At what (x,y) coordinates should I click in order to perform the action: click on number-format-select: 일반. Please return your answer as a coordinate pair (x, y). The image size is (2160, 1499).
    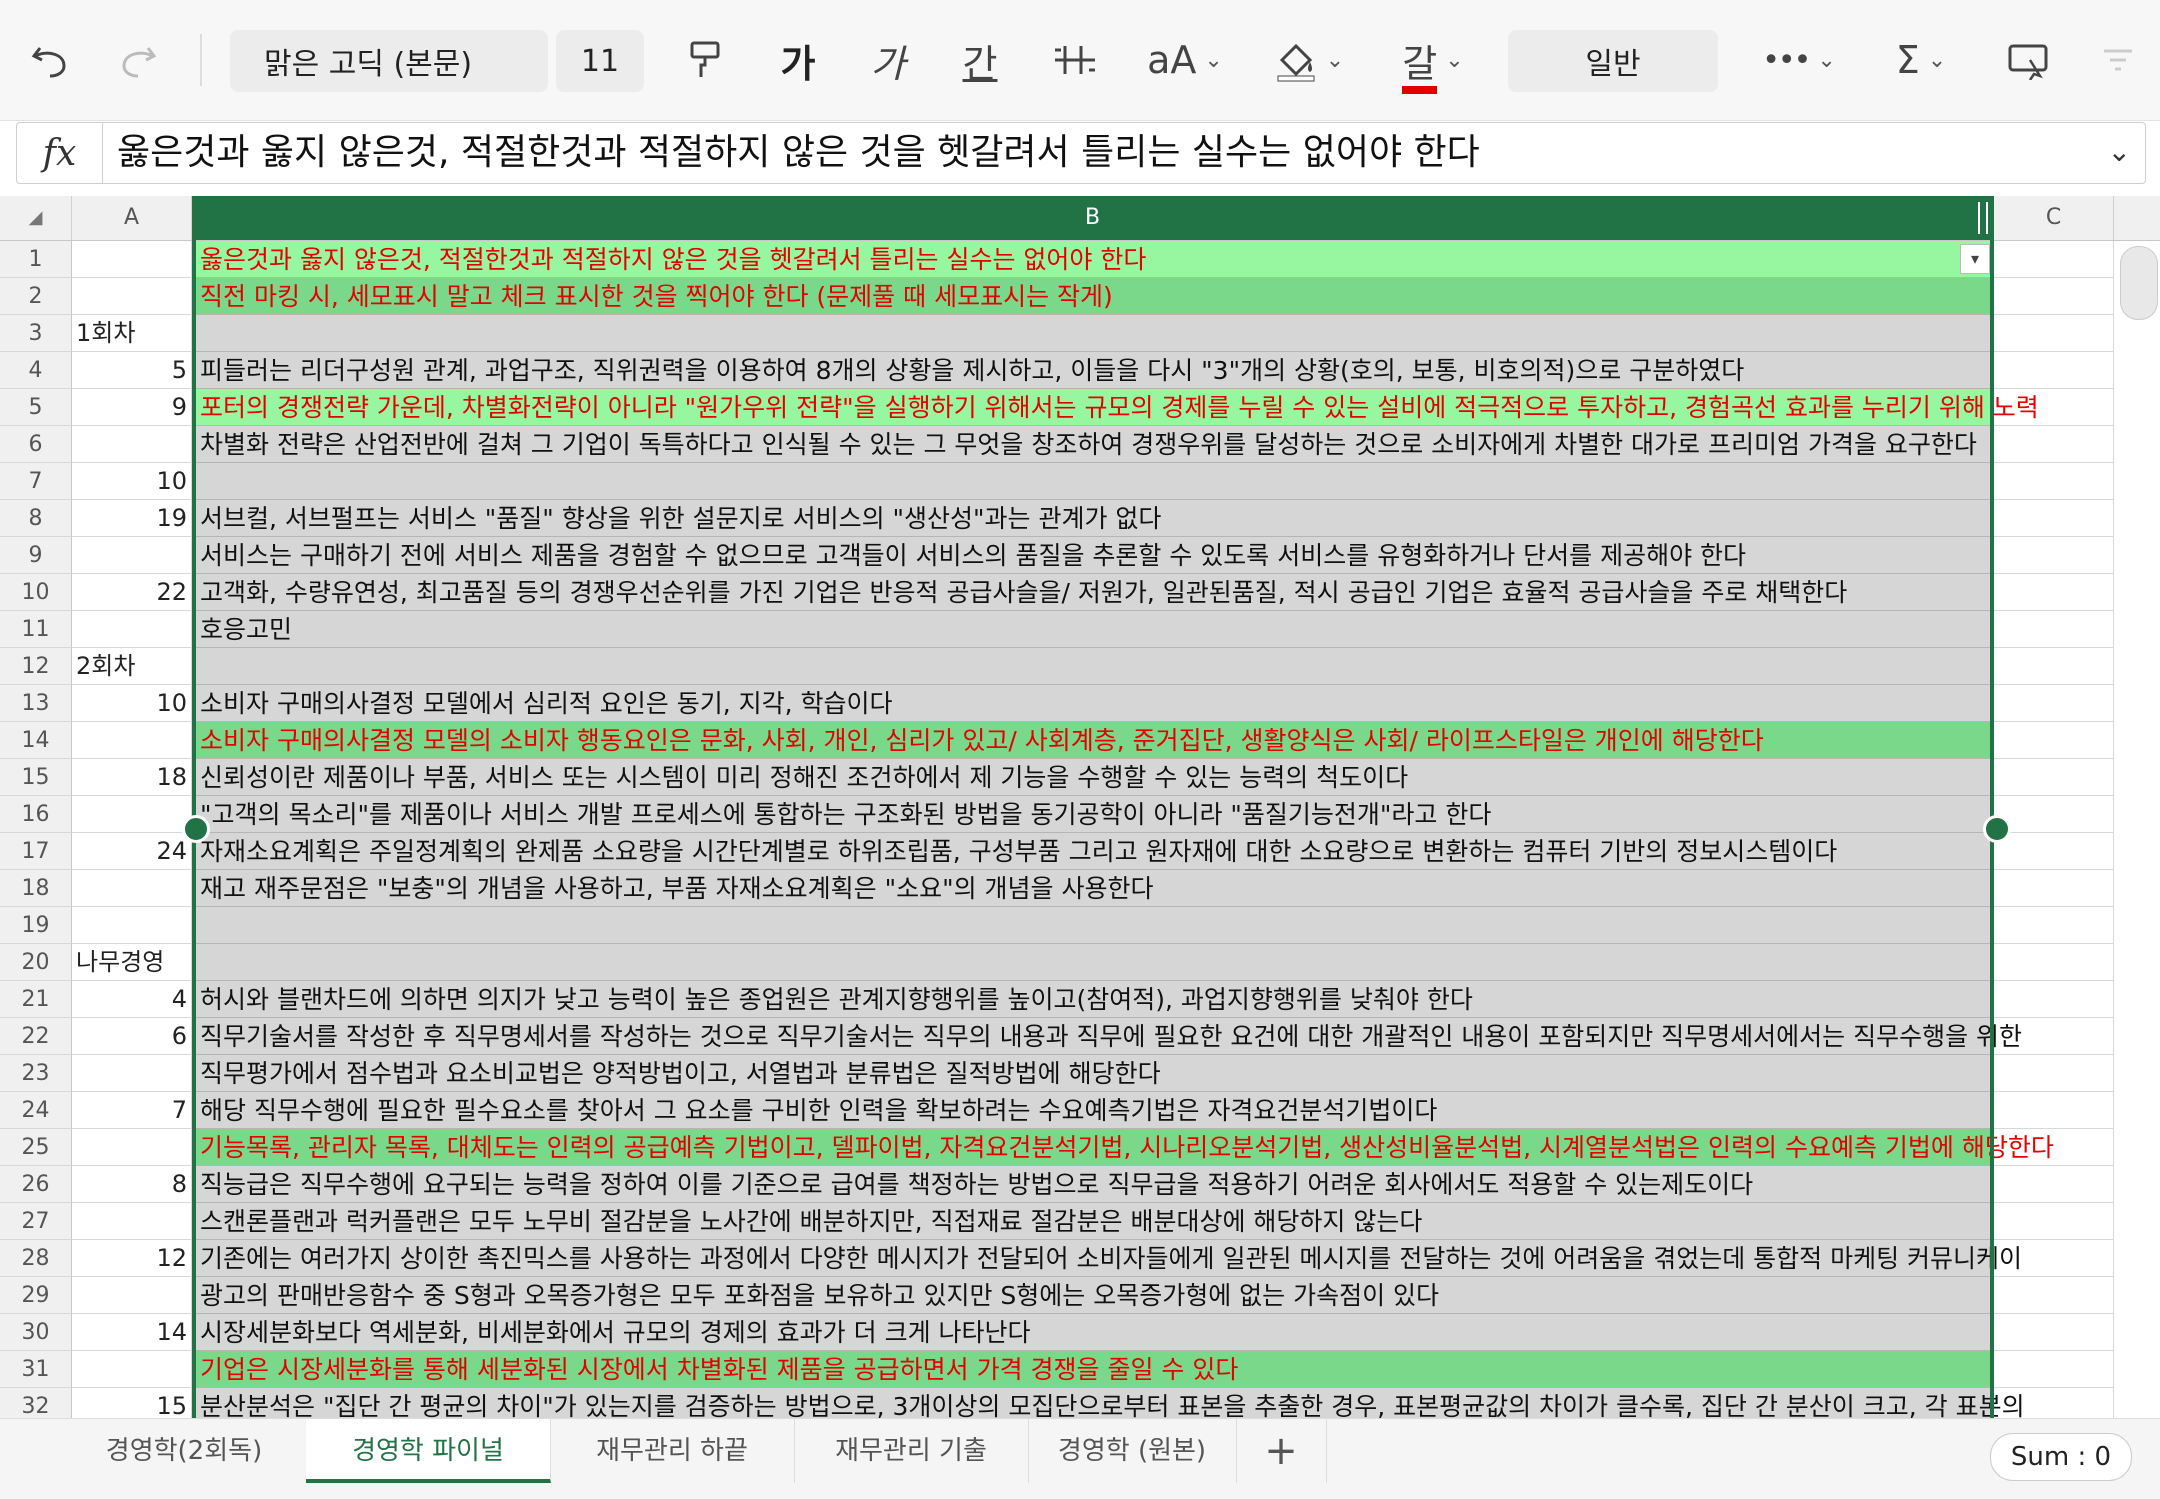
    Looking at the image, I should click on (1613, 61).